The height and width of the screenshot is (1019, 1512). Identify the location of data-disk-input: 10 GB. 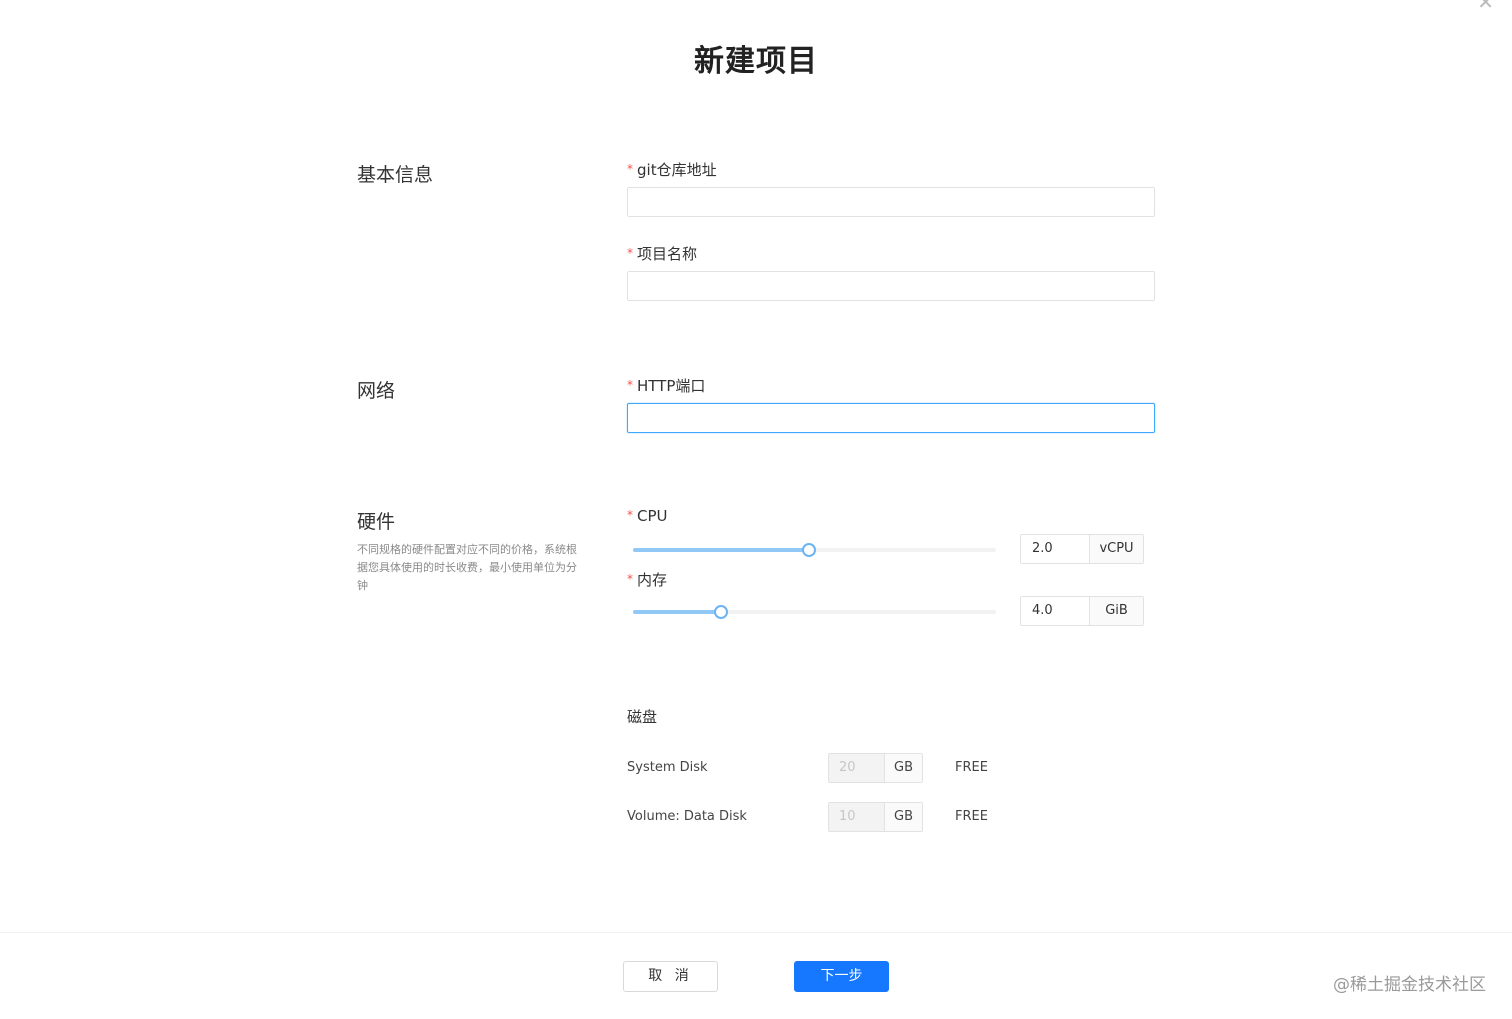
(875, 817).